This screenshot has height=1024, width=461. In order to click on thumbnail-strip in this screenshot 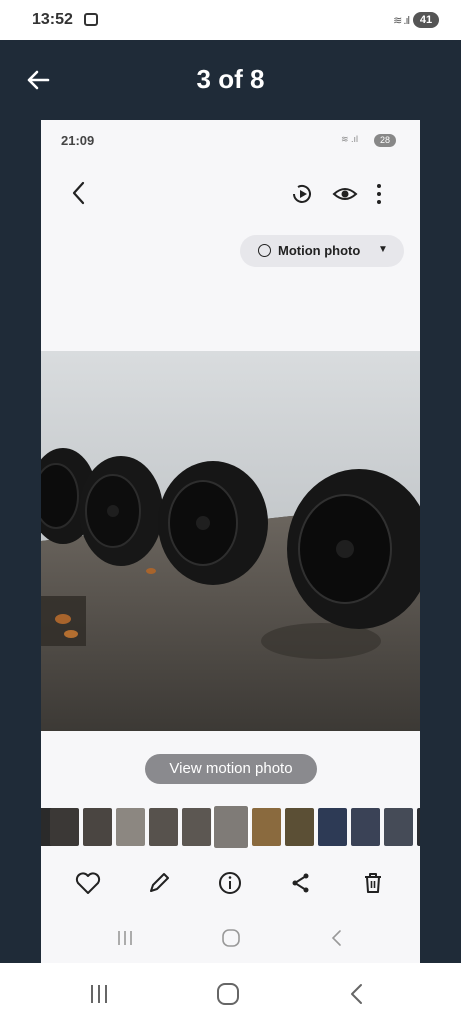, I will do `click(230, 827)`.